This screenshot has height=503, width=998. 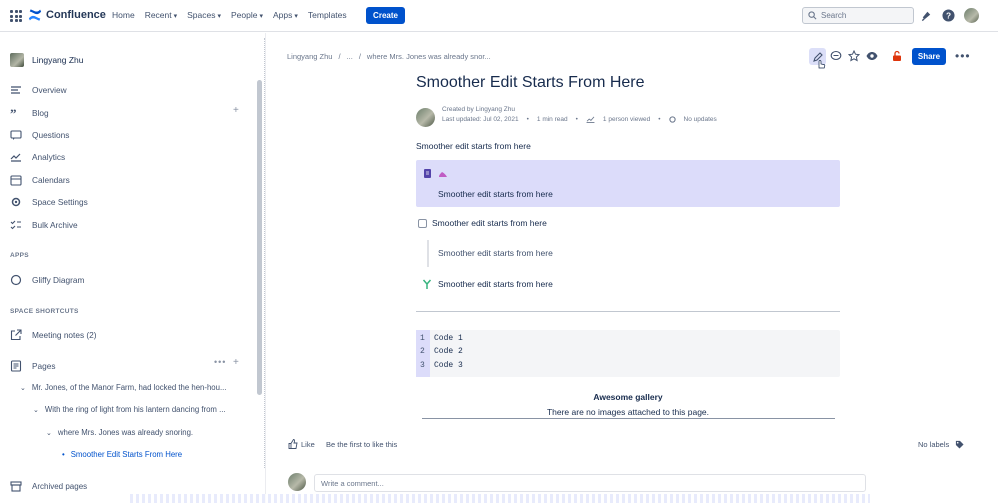 I want to click on app-switcher-icon, so click(x=16, y=16).